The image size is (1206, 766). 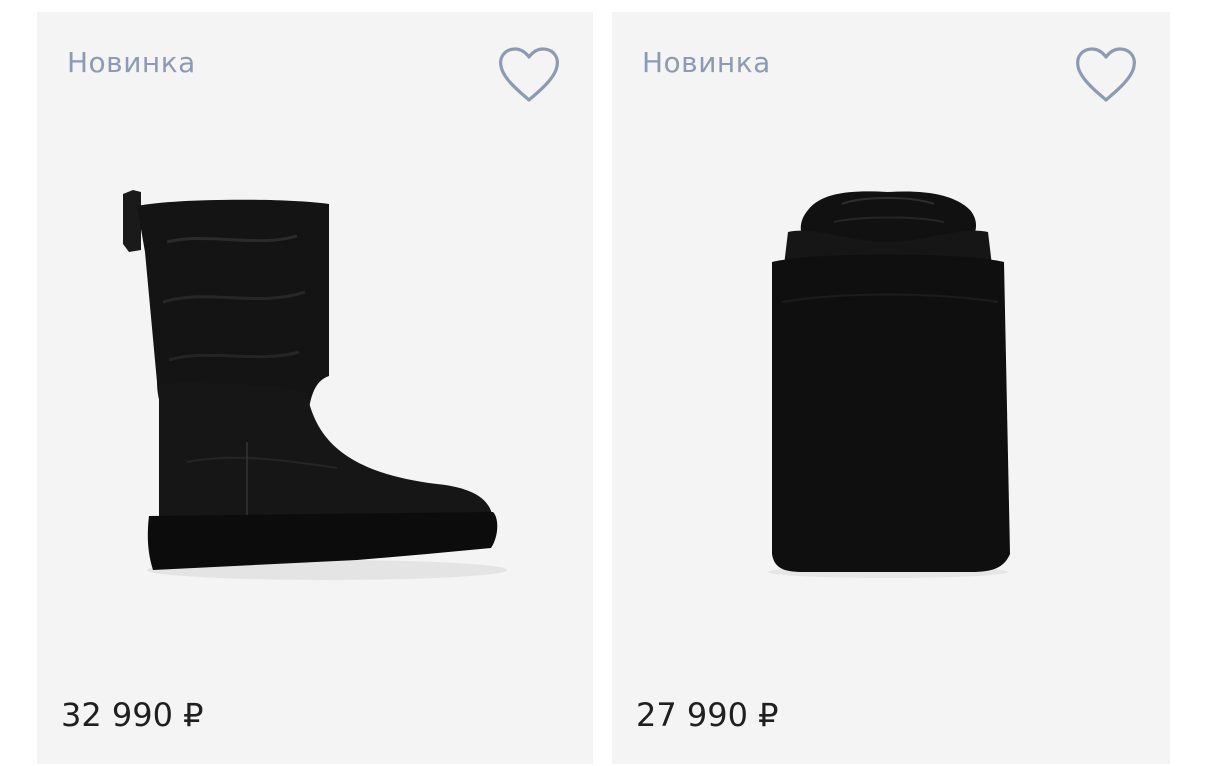 I want to click on product-price: 27 990 ₽, so click(x=707, y=715).